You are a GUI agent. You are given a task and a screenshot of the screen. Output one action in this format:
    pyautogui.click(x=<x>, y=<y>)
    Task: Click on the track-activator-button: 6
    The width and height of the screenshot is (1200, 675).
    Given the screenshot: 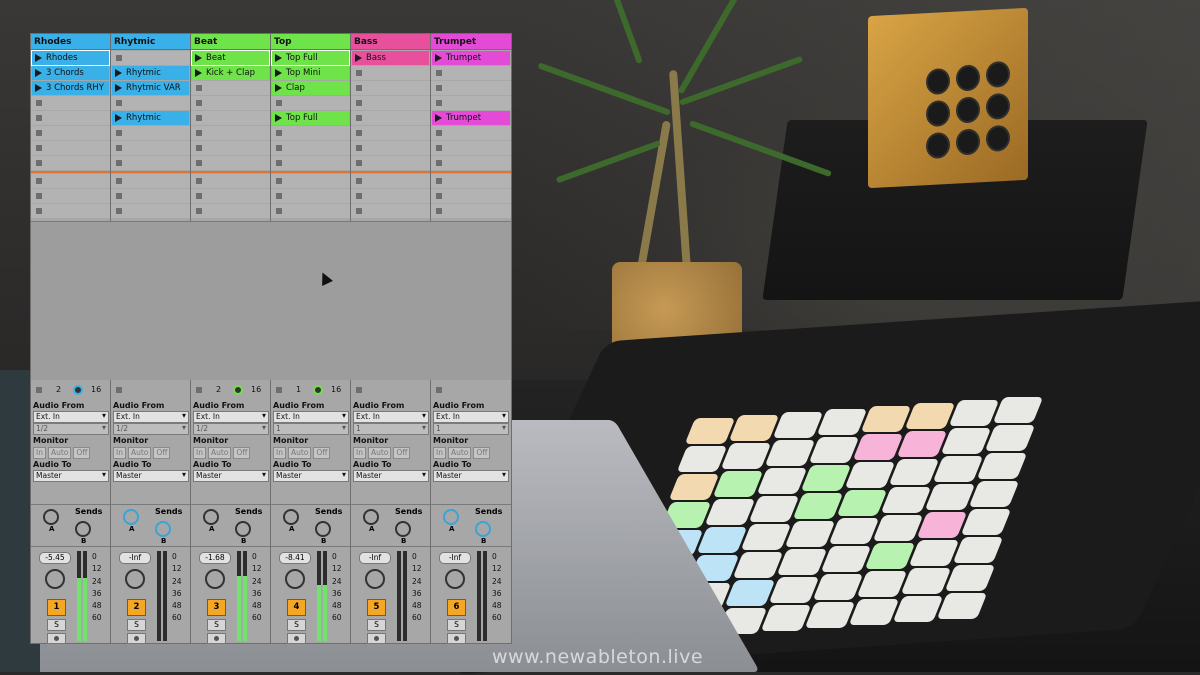 What is the action you would take?
    pyautogui.click(x=456, y=607)
    